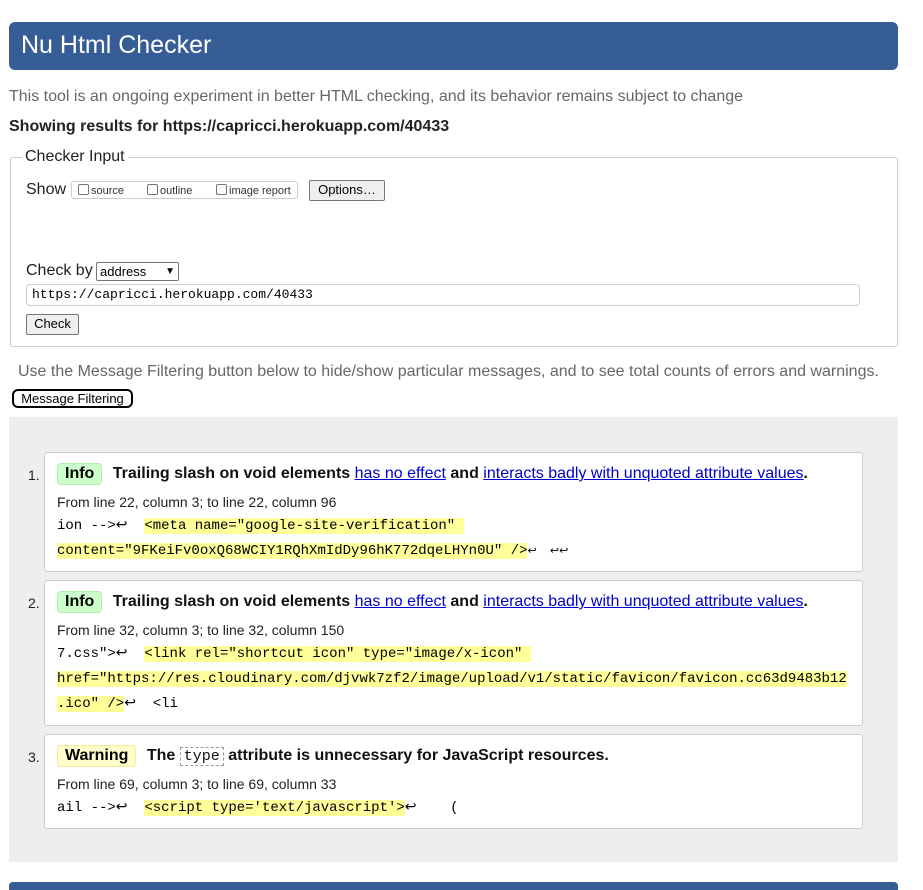 This screenshot has height=890, width=923. What do you see at coordinates (34, 475) in the screenshot?
I see `message-number: 1.` at bounding box center [34, 475].